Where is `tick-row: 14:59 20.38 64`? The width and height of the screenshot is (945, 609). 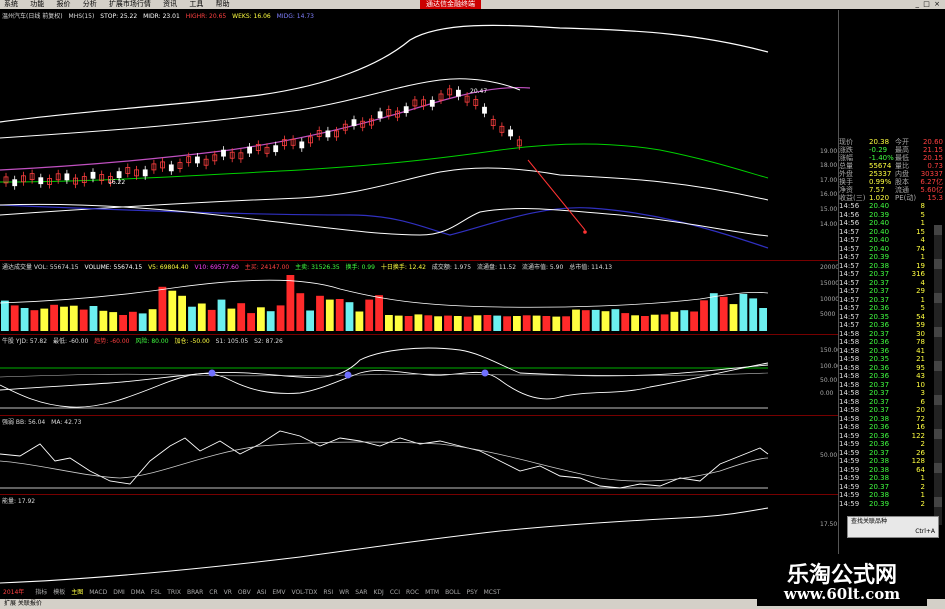
tick-row: 14:59 20.38 64 is located at coordinates (892, 470).